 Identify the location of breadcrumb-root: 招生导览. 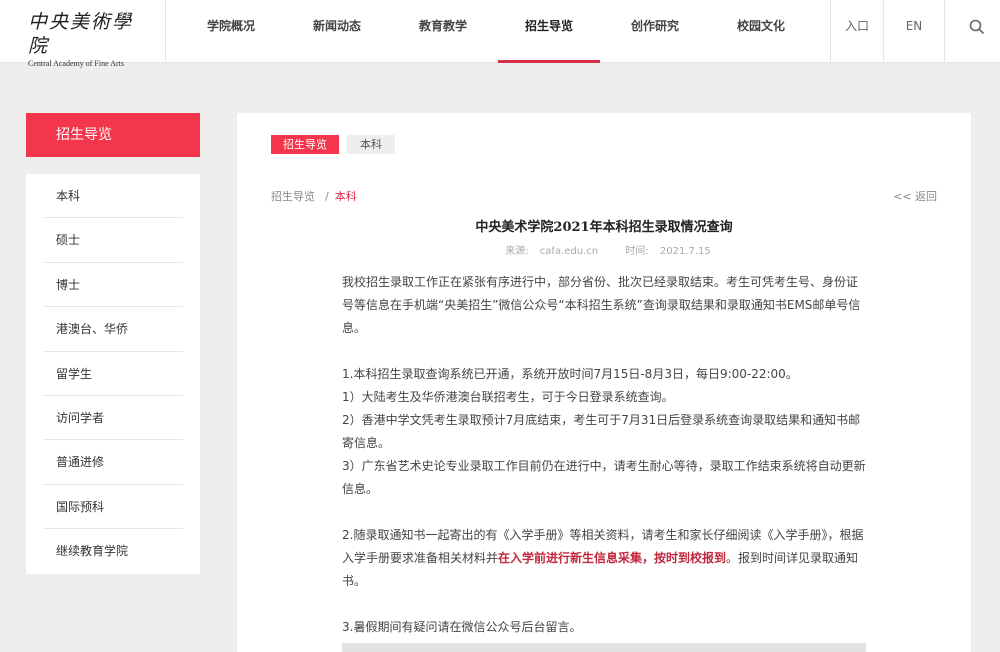
(293, 196).